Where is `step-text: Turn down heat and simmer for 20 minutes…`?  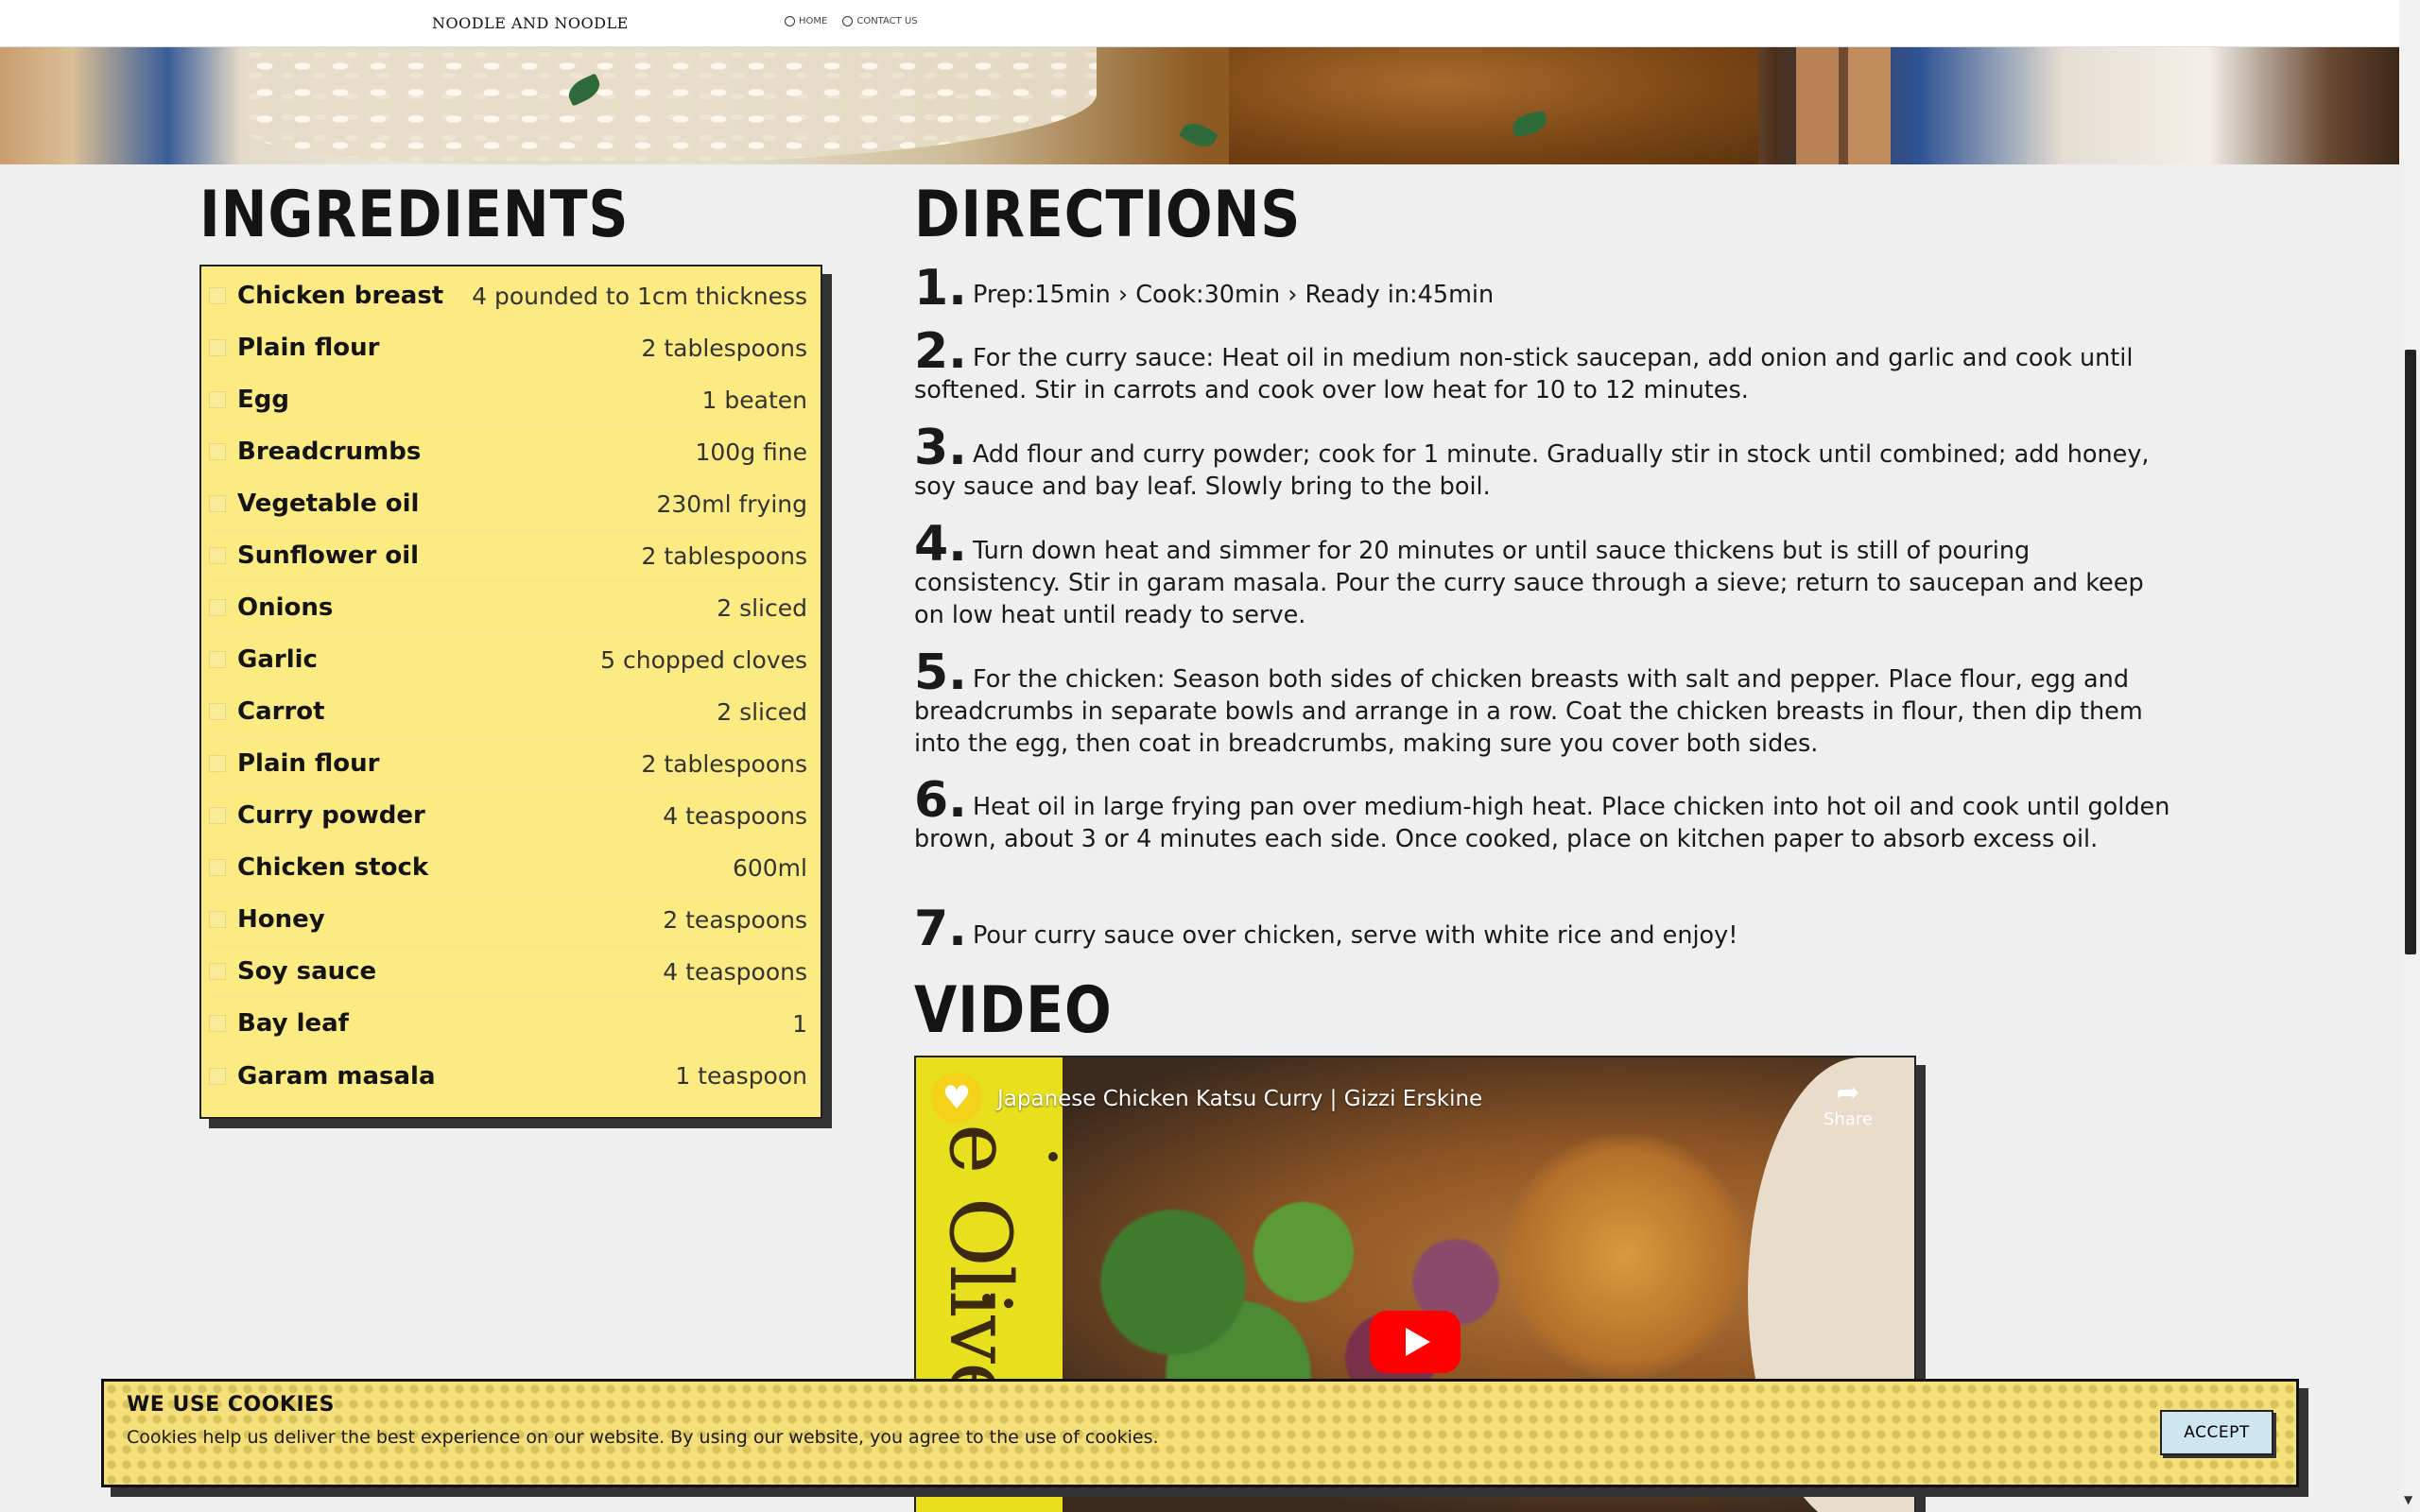
step-text: Turn down heat and simmer for 20 minutes… is located at coordinates (1529, 583).